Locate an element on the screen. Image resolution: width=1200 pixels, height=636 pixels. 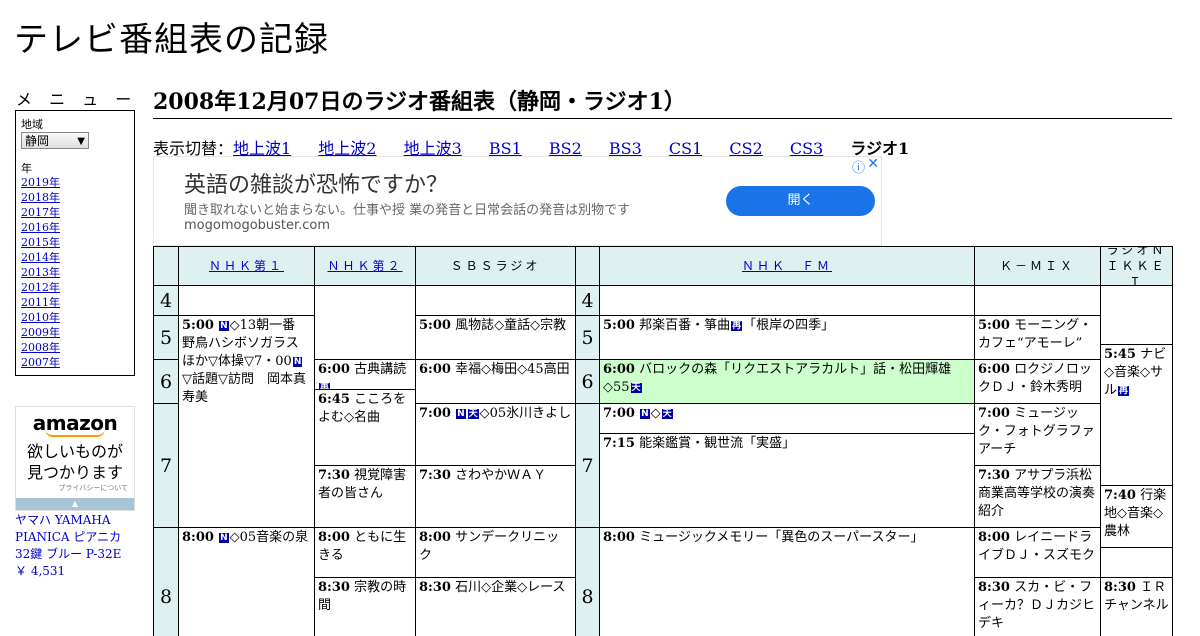
program-cell: 5:00 モーニング・カフェ“アモーレ” is located at coordinates (1037, 337).